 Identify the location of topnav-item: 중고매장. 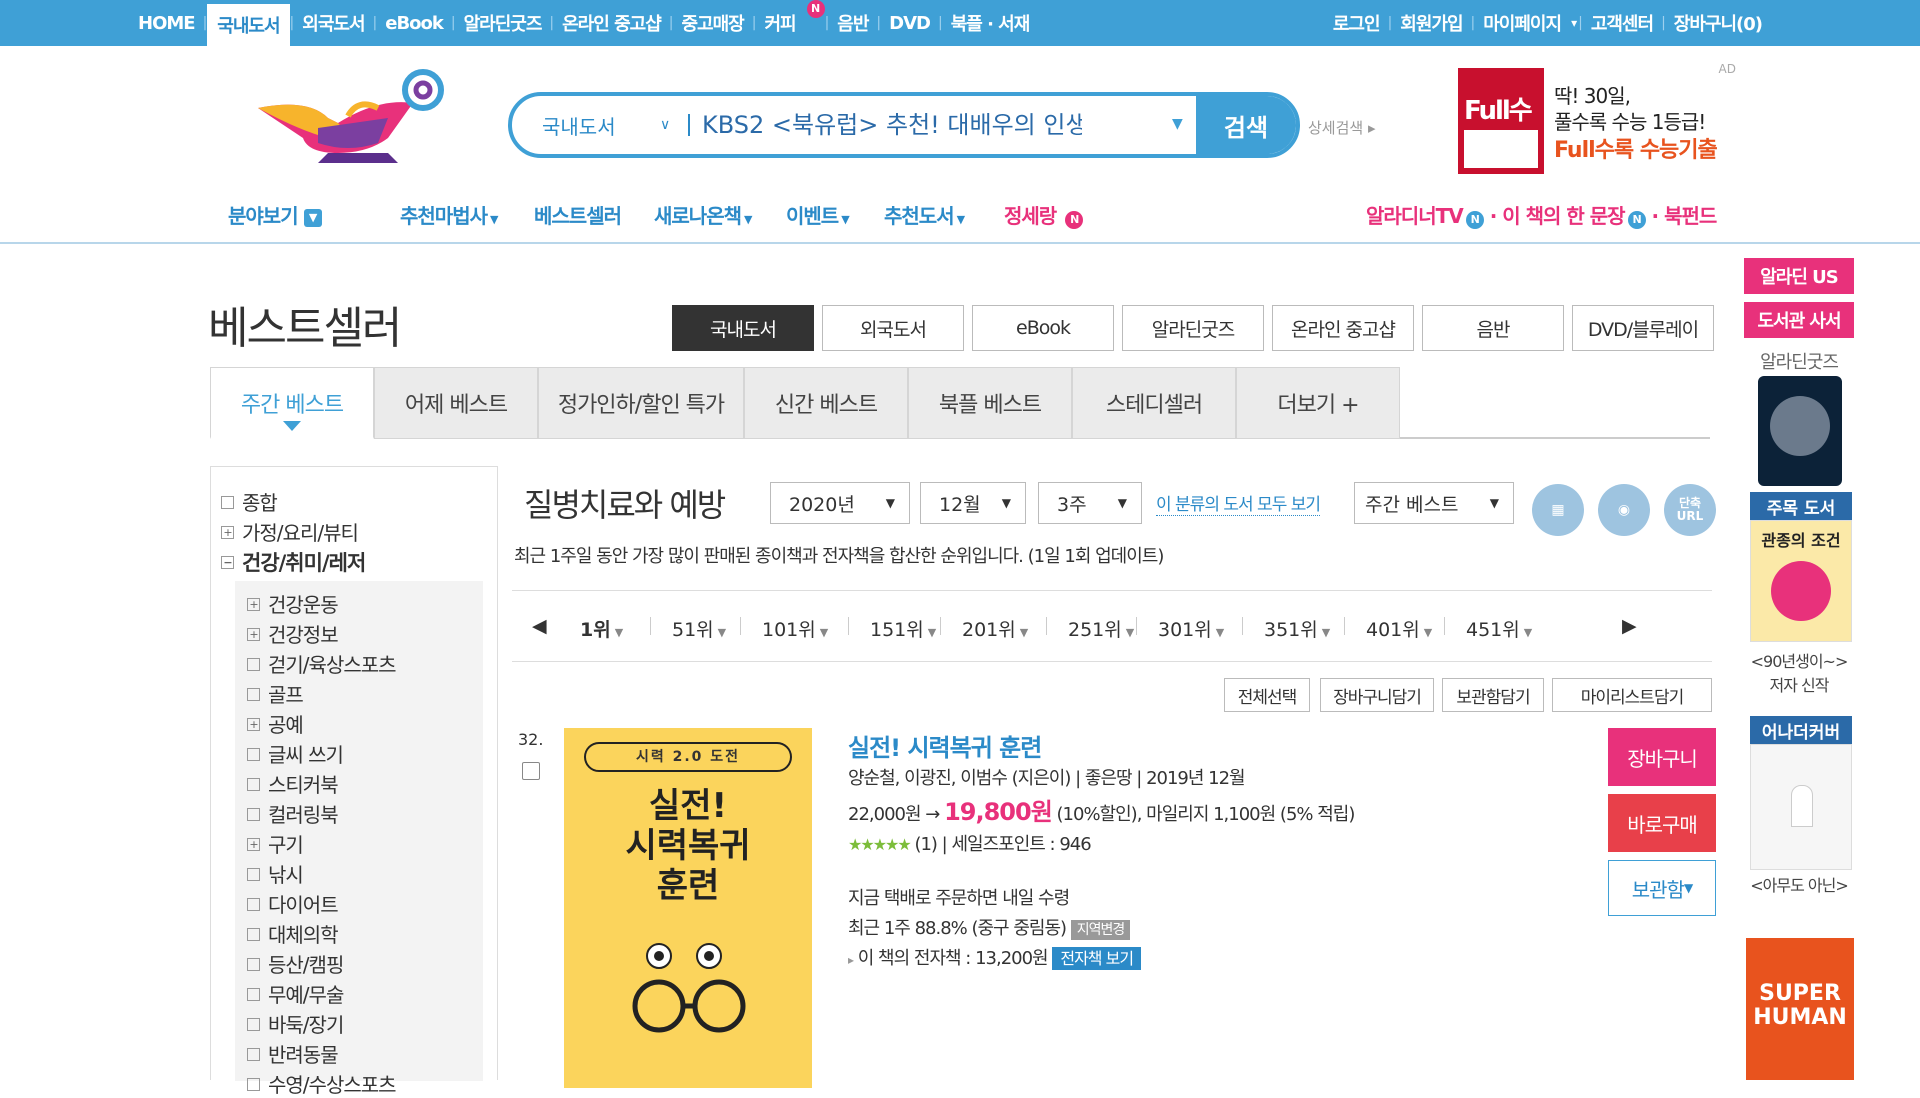
(712, 23).